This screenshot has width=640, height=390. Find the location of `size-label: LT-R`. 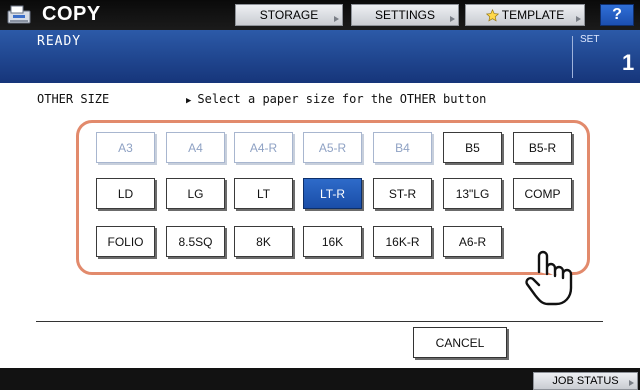

size-label: LT-R is located at coordinates (332, 193).